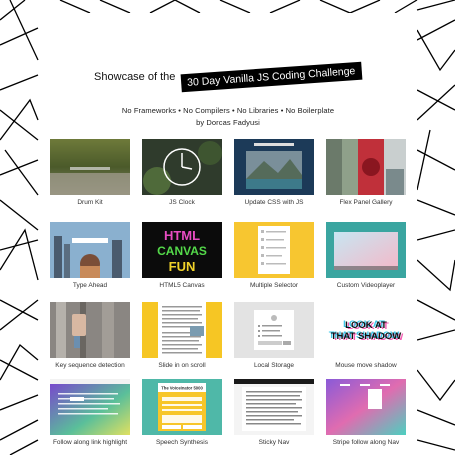 Image resolution: width=455 pixels, height=473 pixels. Describe the element at coordinates (182, 235) in the screenshot. I see `canvas-word-1: HTML` at that location.